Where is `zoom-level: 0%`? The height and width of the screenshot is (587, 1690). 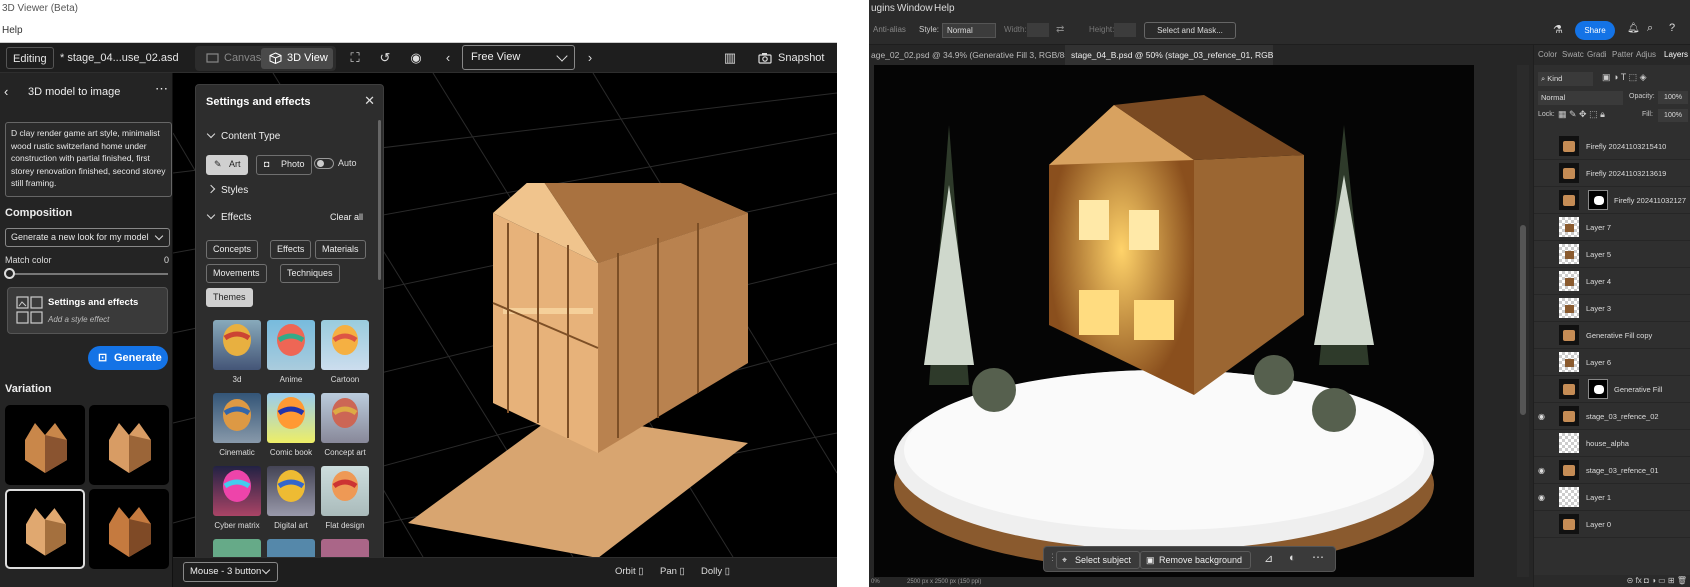
zoom-level: 0% is located at coordinates (875, 582).